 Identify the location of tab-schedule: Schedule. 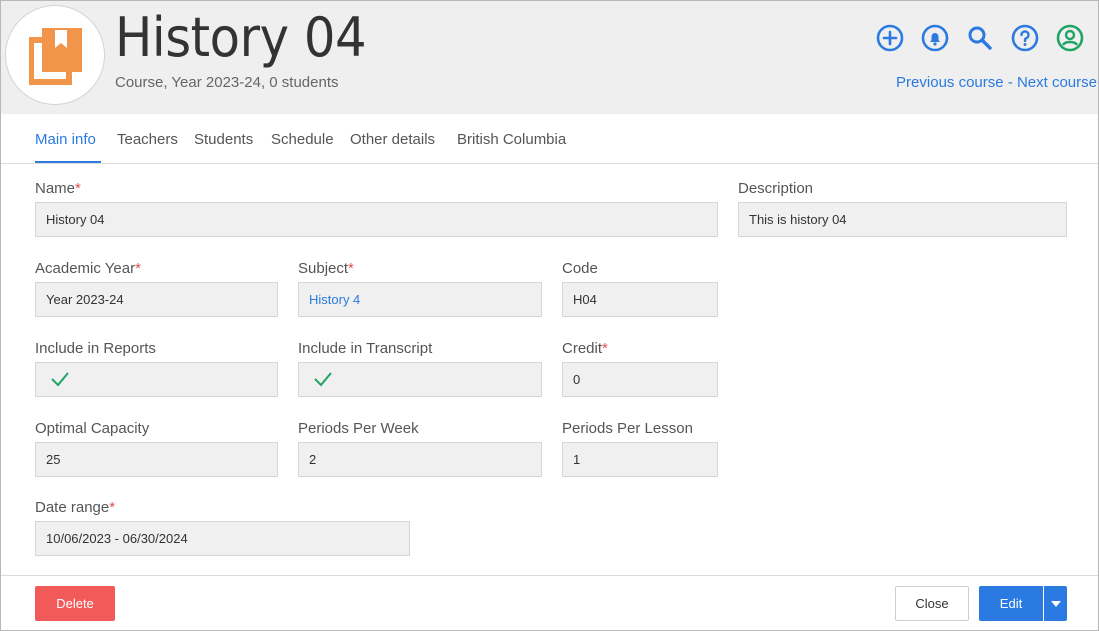
(302, 139).